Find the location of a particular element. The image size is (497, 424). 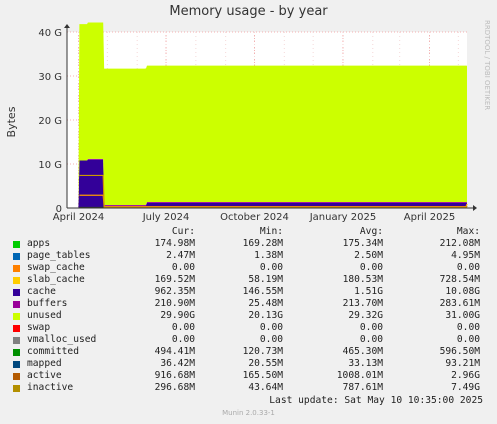

y-tick-label-1: 10 G is located at coordinates (50, 165).